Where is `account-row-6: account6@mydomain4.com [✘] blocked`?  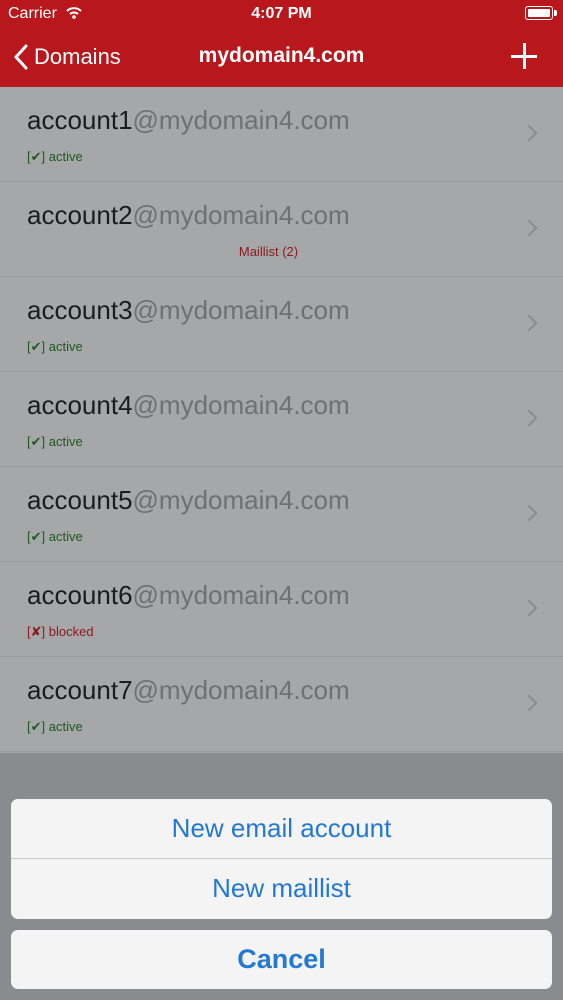
account-row-6: account6@mydomain4.com [✘] blocked is located at coordinates (281, 609).